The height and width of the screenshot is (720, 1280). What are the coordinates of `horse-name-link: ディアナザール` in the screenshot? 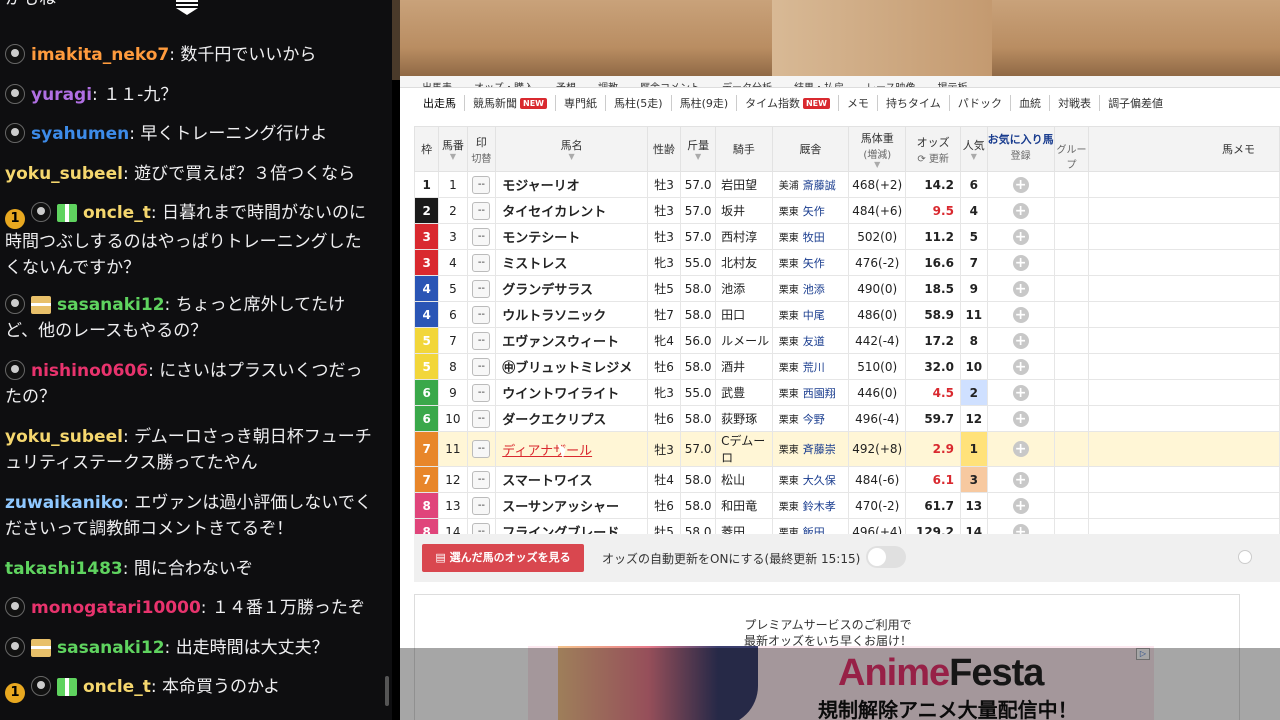 It's located at (571, 449).